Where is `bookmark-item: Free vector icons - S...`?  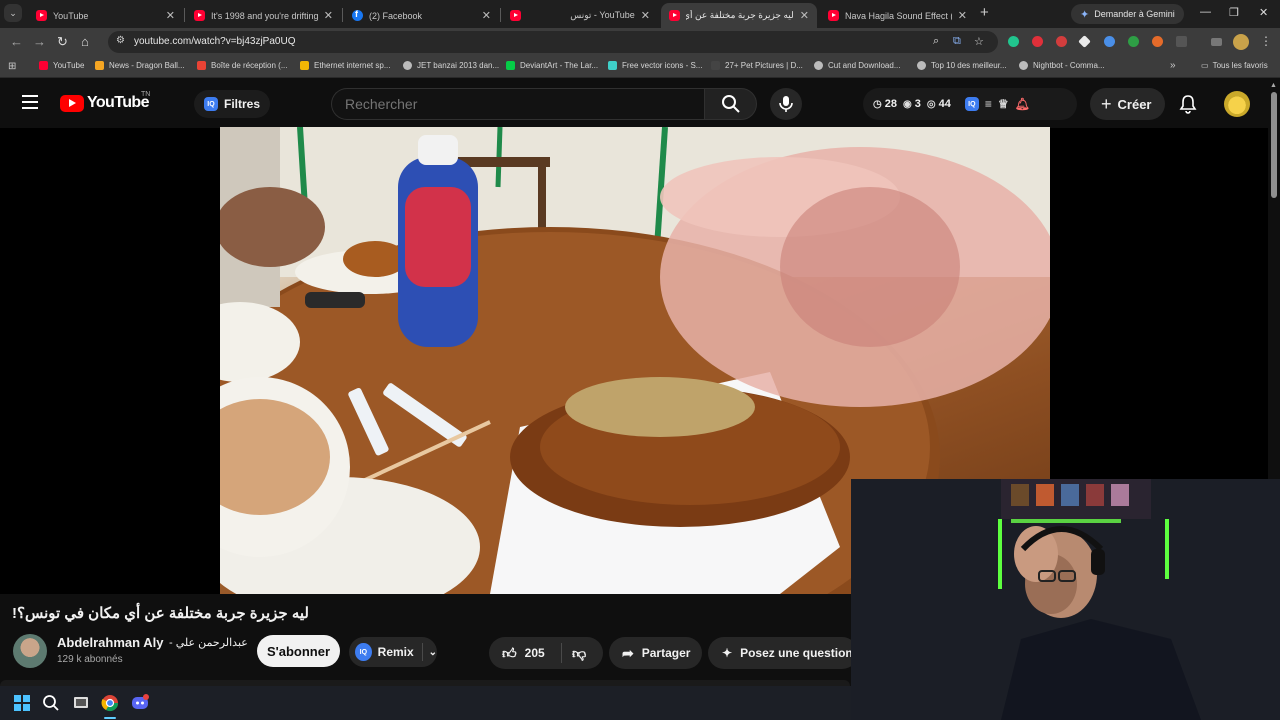 bookmark-item: Free vector icons - S... is located at coordinates (655, 65).